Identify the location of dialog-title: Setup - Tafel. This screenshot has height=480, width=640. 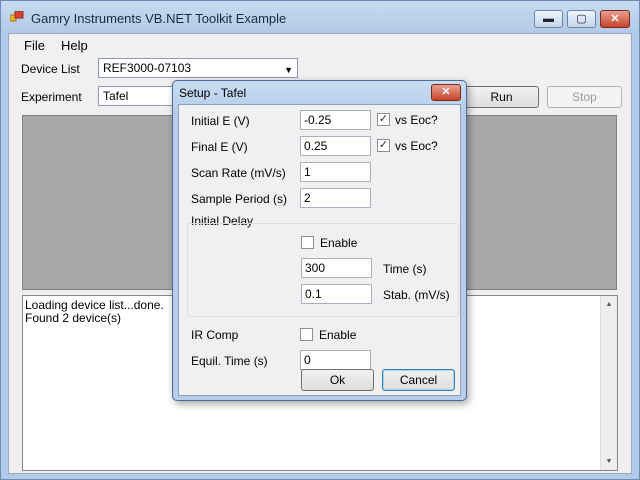
(213, 93).